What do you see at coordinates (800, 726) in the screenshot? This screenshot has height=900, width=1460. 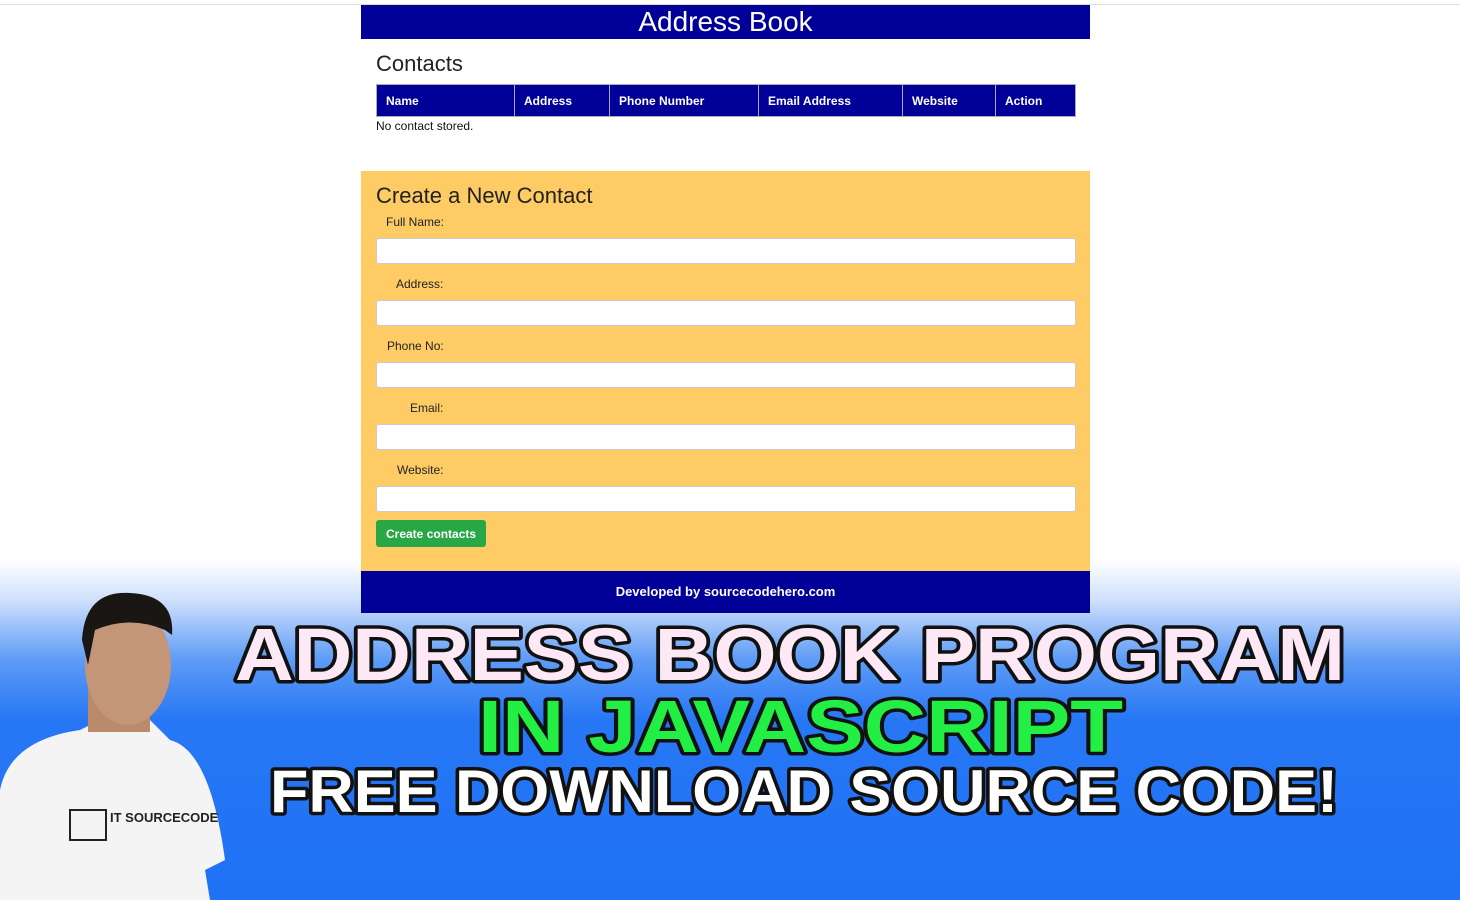 I see `banner-line-2: IN JAVASCRIPT` at bounding box center [800, 726].